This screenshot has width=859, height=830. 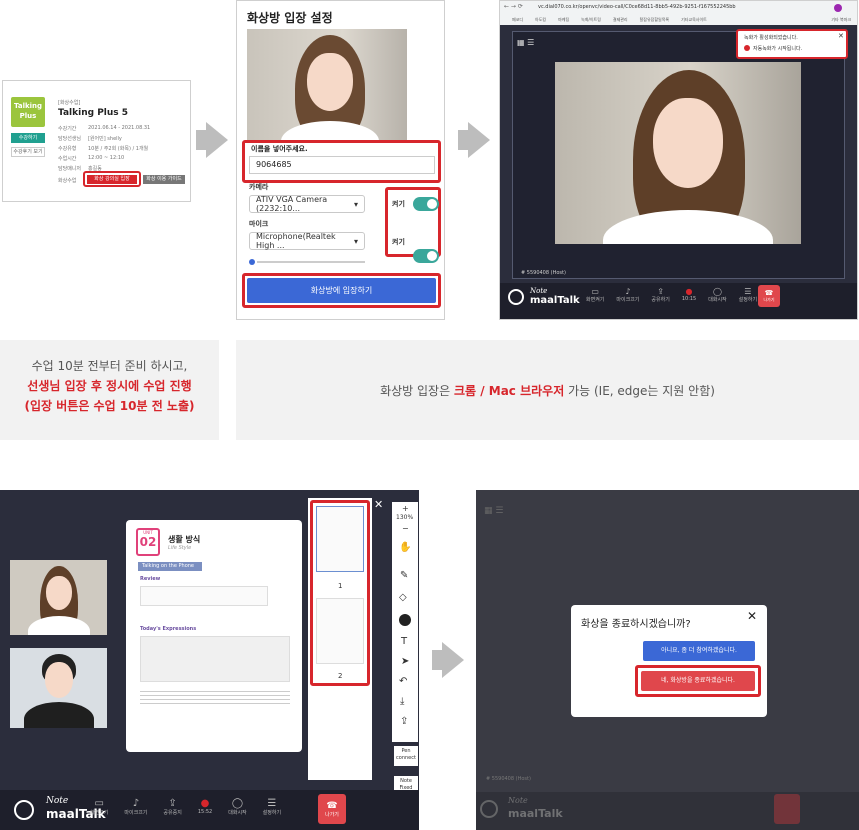 What do you see at coordinates (639, 390) in the screenshot?
I see `caption-right-post: 가능 (IE, edge는 지원 안함)` at bounding box center [639, 390].